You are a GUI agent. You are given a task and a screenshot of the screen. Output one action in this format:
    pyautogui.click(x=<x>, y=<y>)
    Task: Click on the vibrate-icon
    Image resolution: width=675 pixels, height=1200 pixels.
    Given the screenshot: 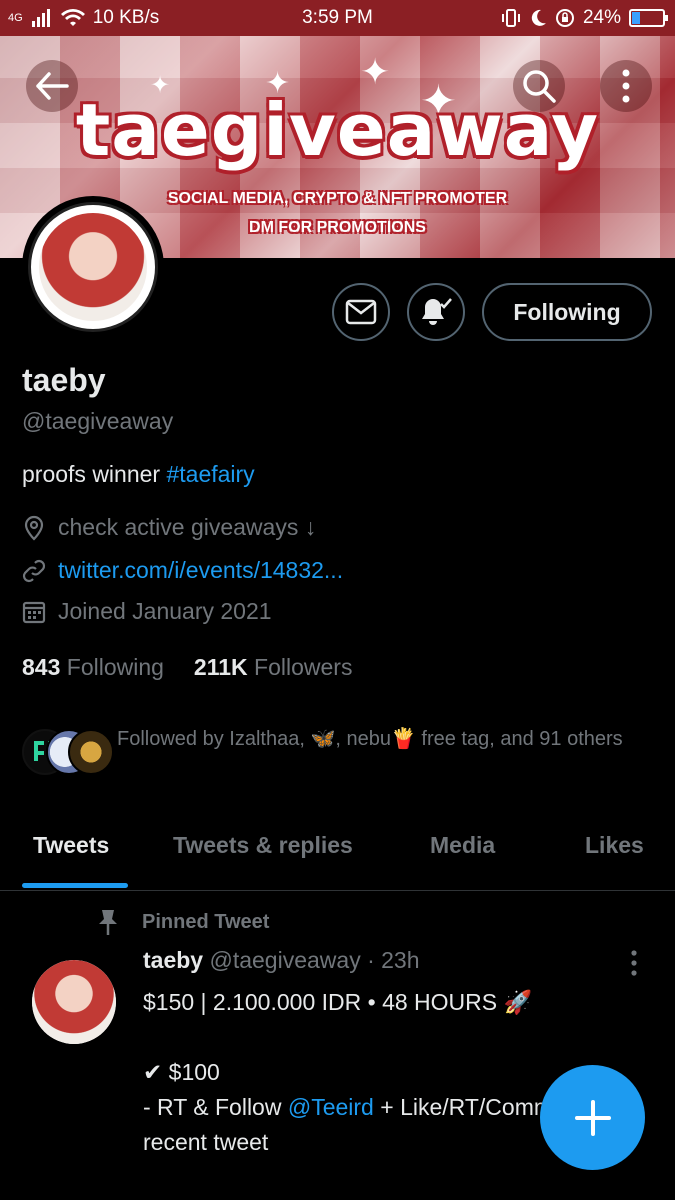 What is the action you would take?
    pyautogui.click(x=510, y=18)
    